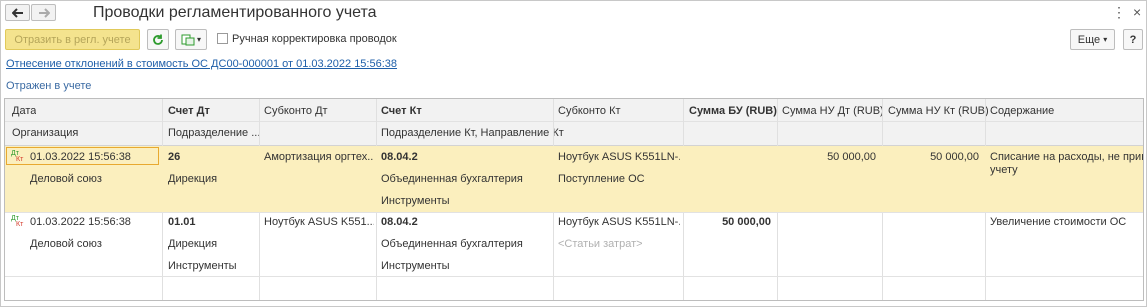 This screenshot has width=1147, height=307. What do you see at coordinates (1066, 222) in the screenshot?
I see `row-content: Увеличение стоимости ОС` at bounding box center [1066, 222].